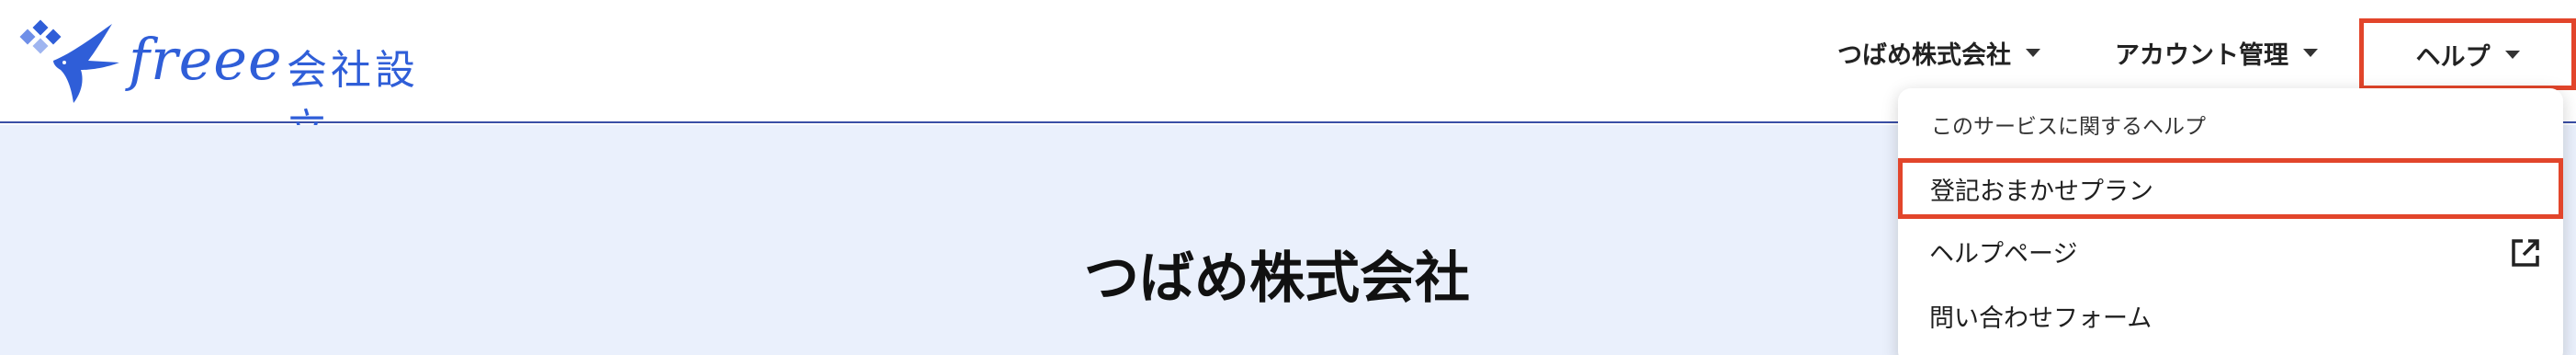  Describe the element at coordinates (2068, 127) in the screenshot. I see `help-menu-heading: このサービスに関するヘルプ` at that location.